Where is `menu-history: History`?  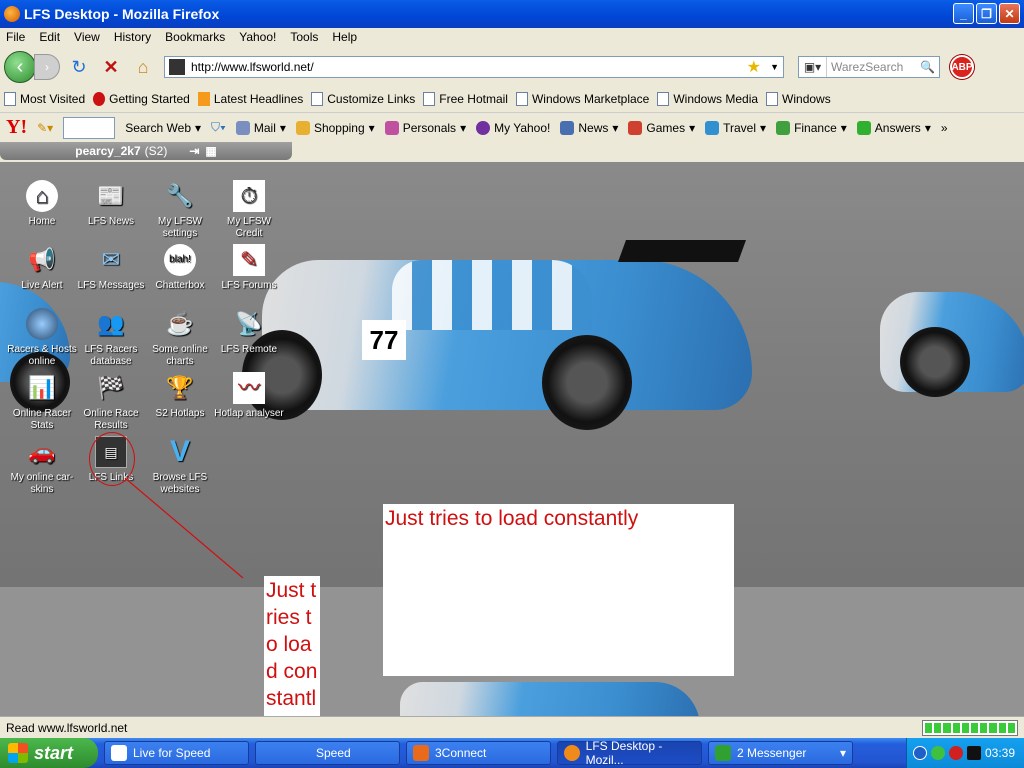
menu-history: History is located at coordinates (132, 37).